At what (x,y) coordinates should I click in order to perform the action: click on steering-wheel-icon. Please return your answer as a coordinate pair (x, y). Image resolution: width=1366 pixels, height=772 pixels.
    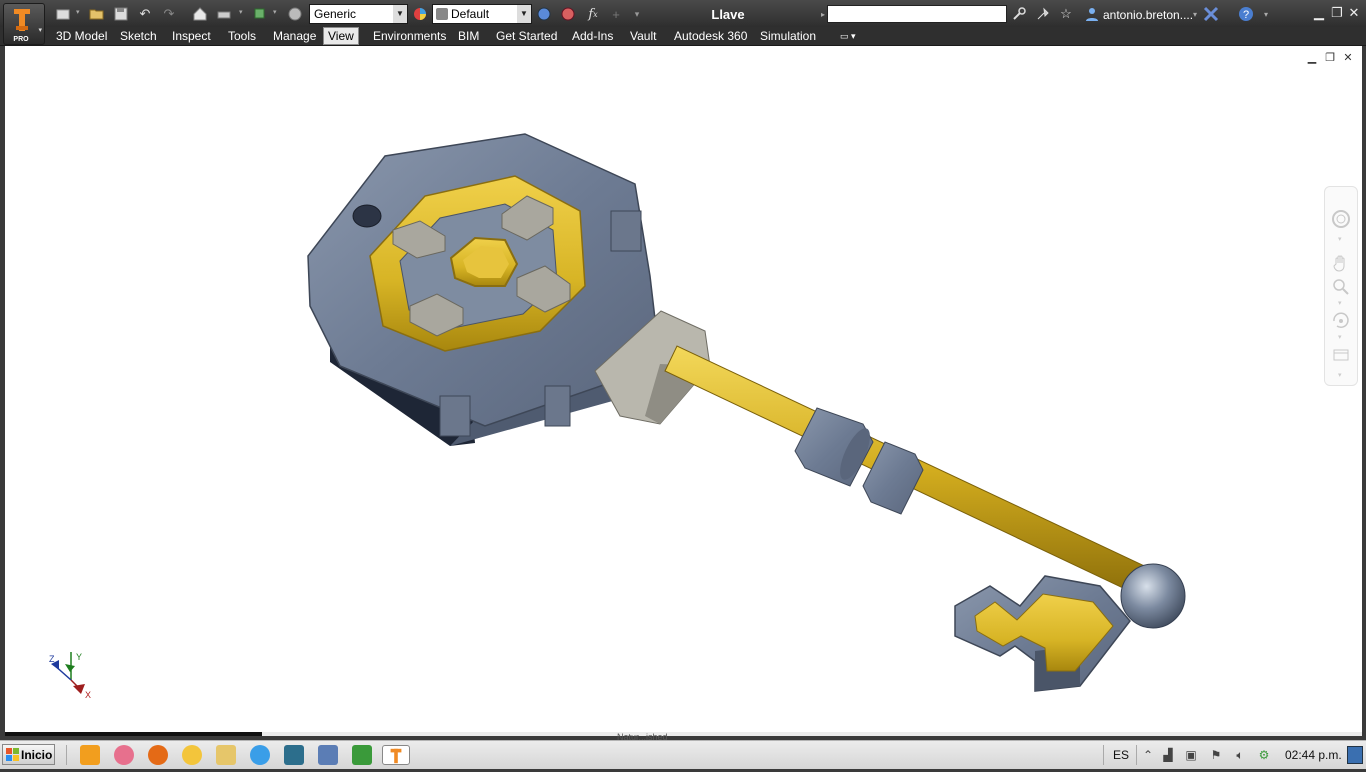
    Looking at the image, I should click on (1341, 219).